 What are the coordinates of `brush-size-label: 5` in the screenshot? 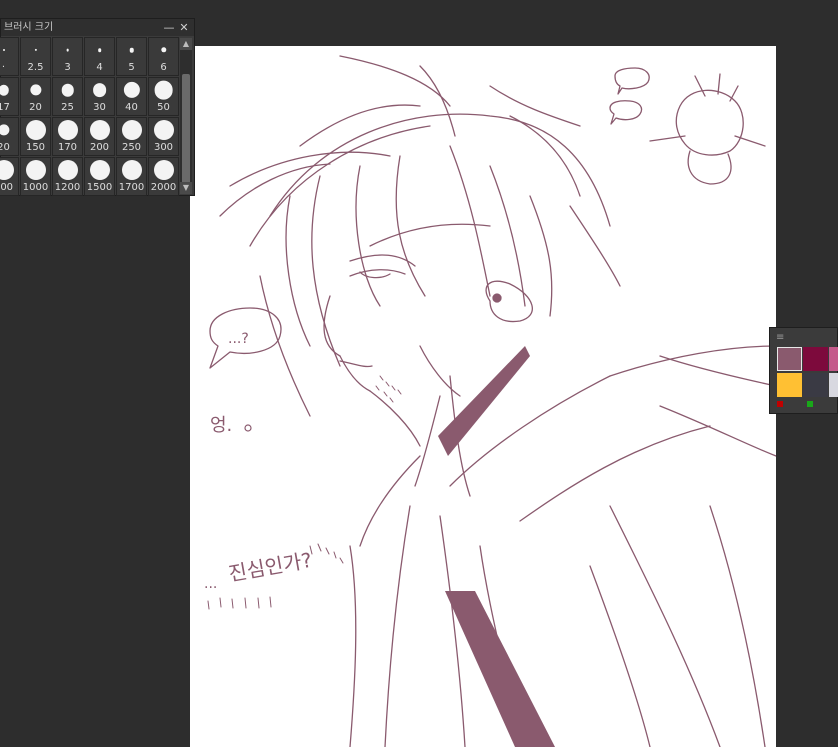 It's located at (131, 67).